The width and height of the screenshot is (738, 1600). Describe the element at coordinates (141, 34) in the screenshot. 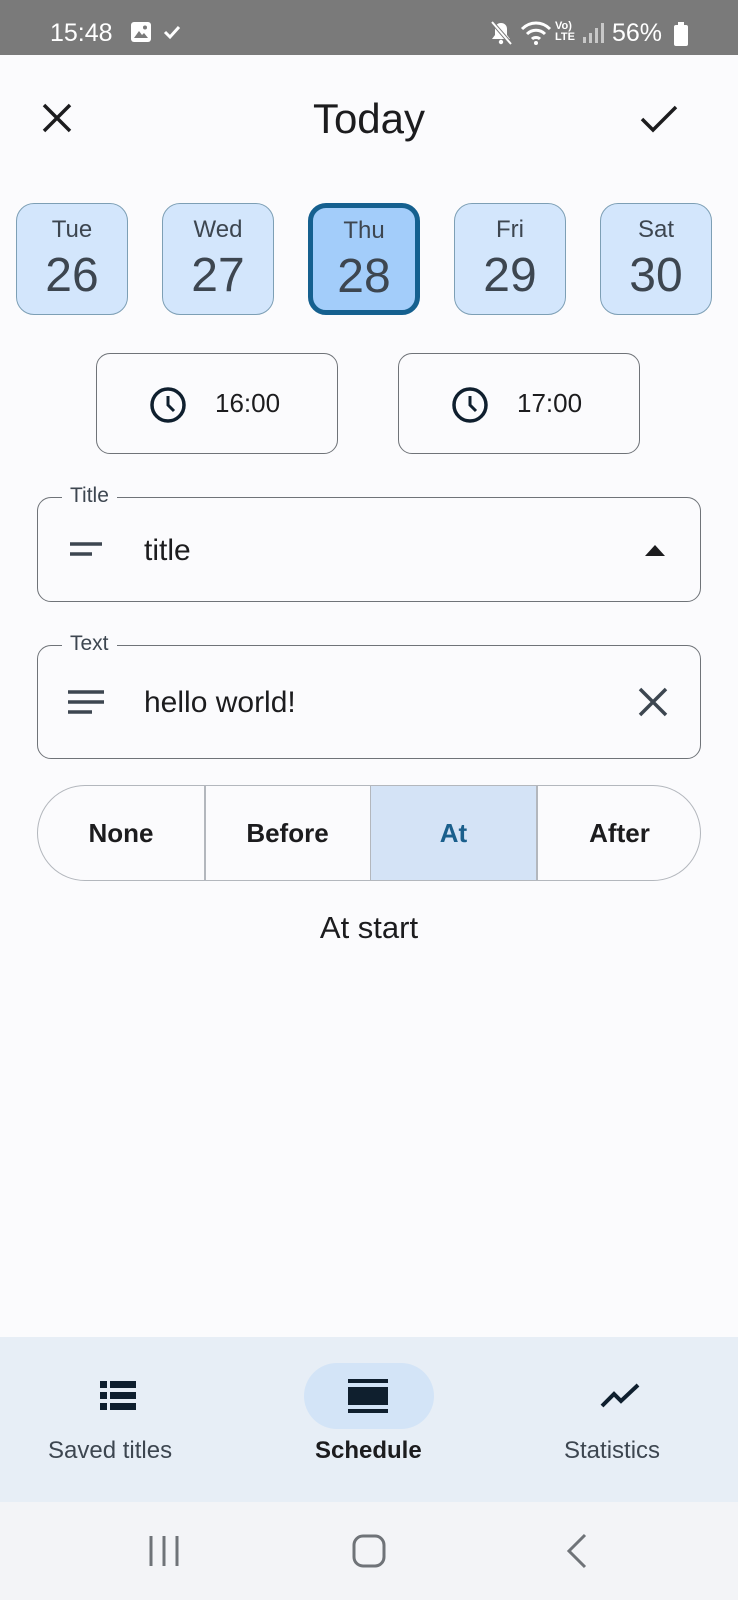

I see `gallery-icon` at that location.